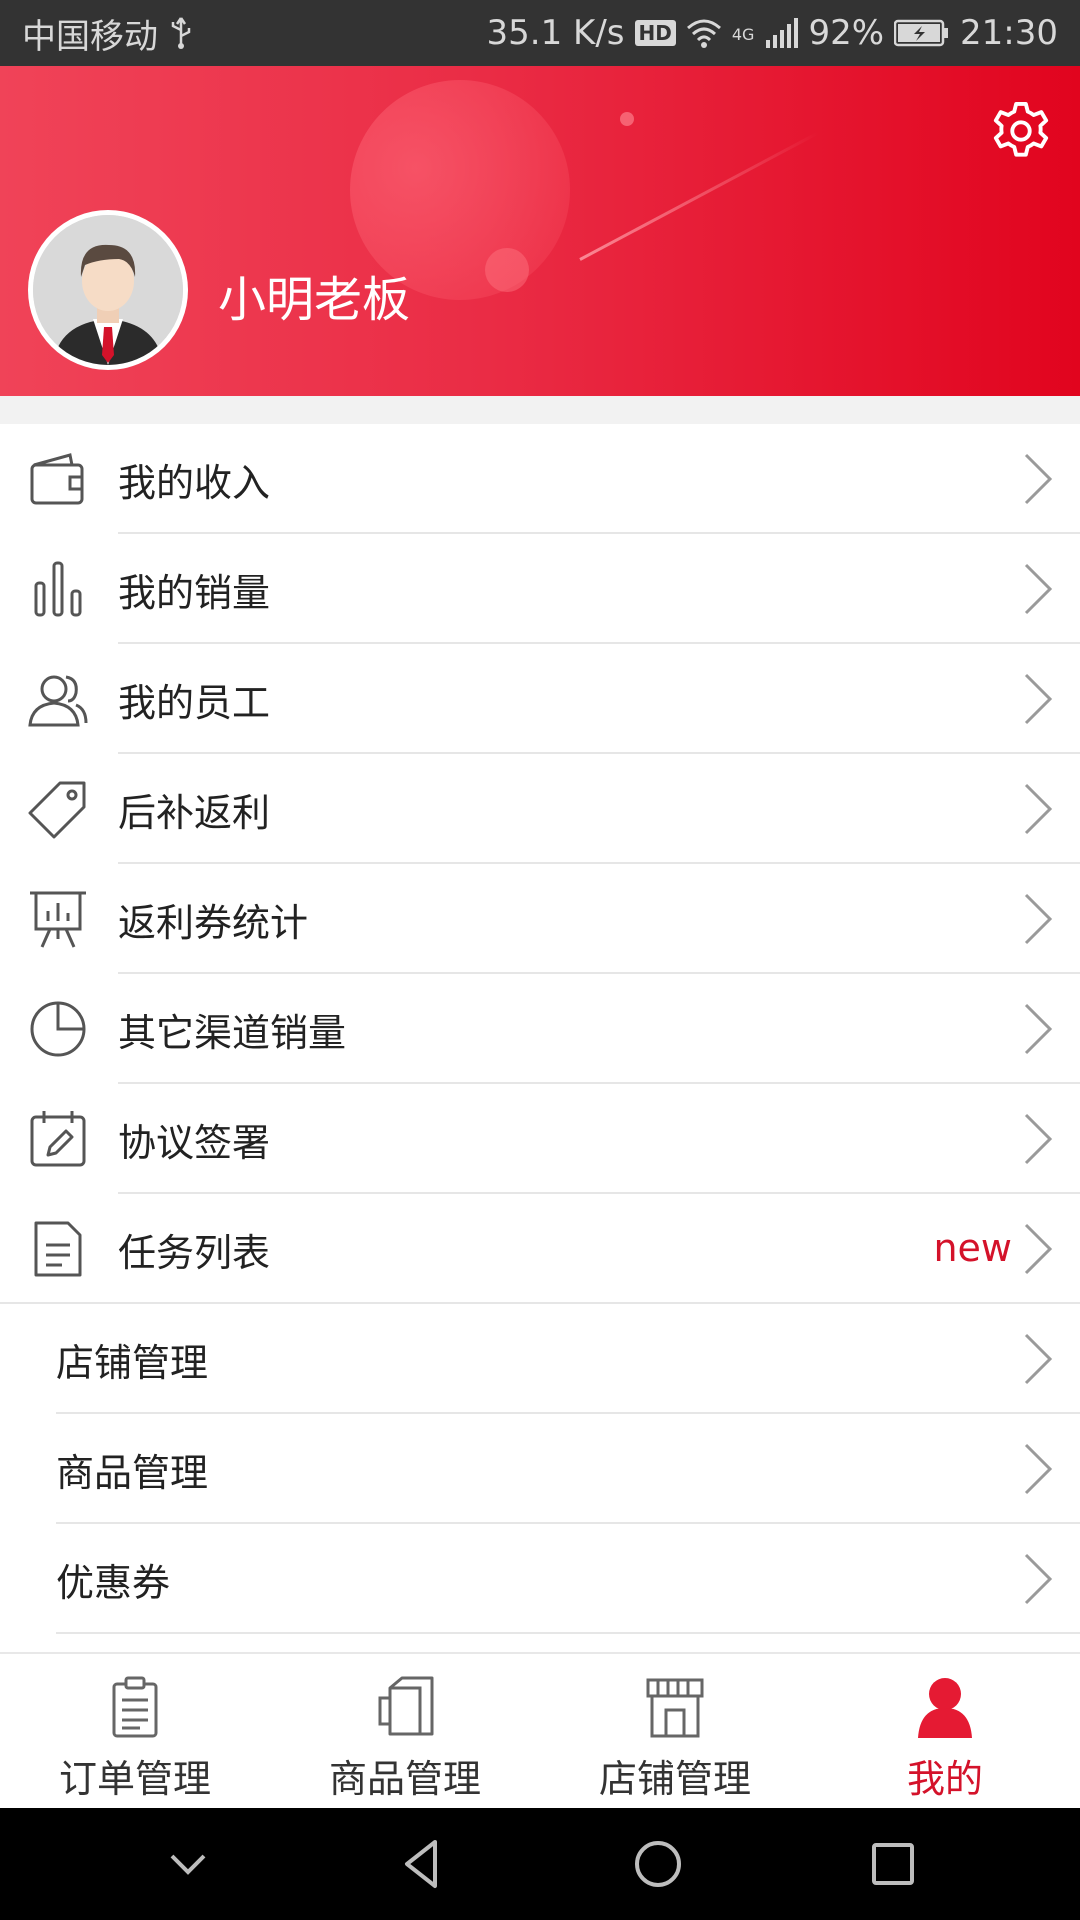 Image resolution: width=1080 pixels, height=1920 pixels. Describe the element at coordinates (1009, 33) in the screenshot. I see `clock: 21:30` at that location.